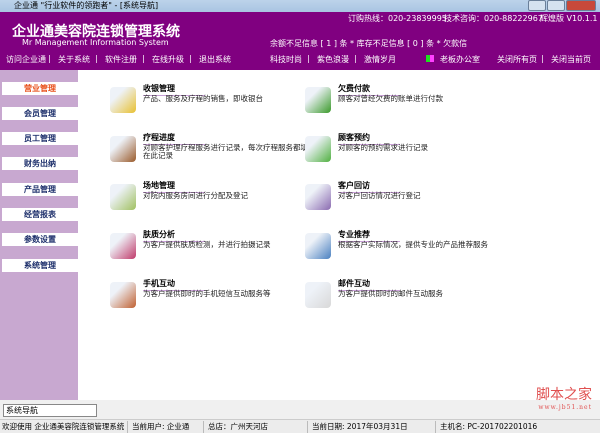 The image size is (600, 433). Describe the element at coordinates (40, 113) in the screenshot. I see `sidebar-item-members: 会员管理` at that location.